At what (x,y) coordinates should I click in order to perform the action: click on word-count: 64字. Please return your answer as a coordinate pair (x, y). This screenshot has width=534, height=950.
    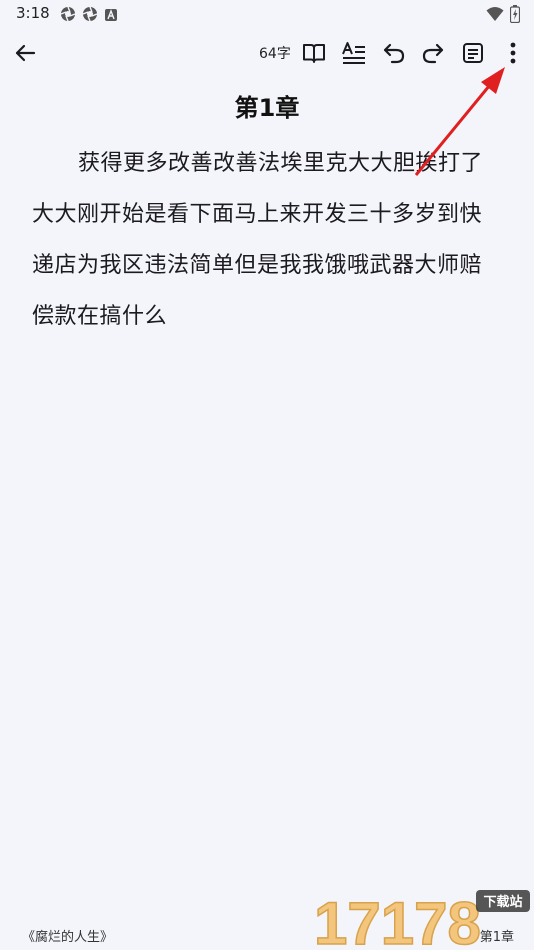
    Looking at the image, I should click on (275, 54).